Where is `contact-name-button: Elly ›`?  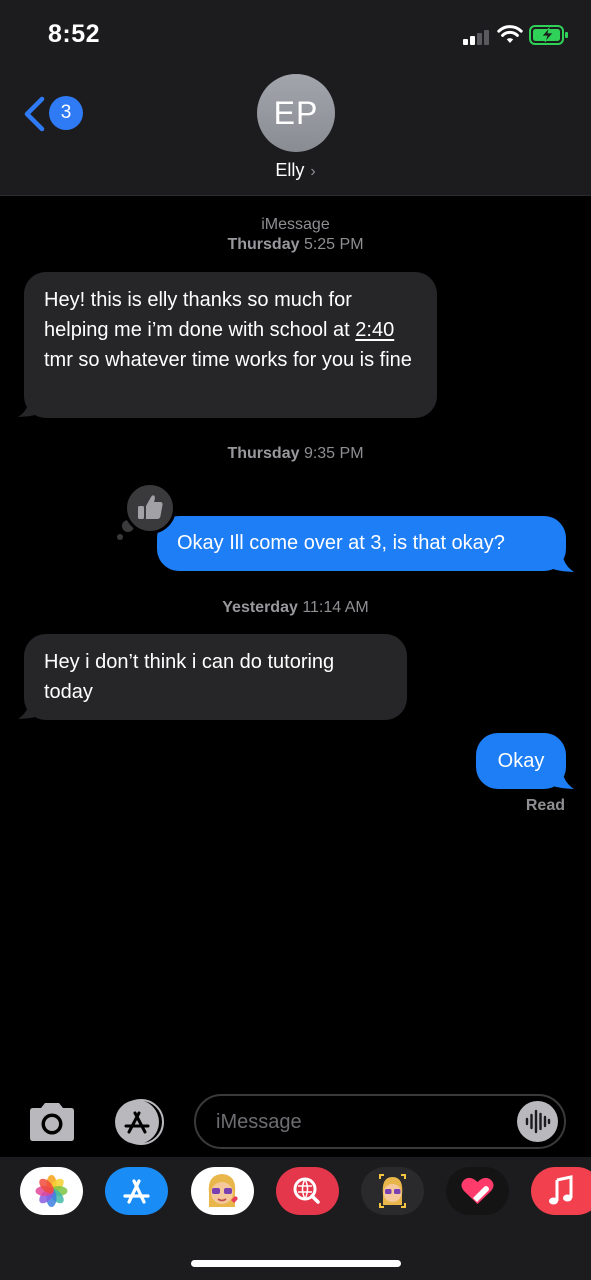
contact-name-button: Elly › is located at coordinates (295, 170).